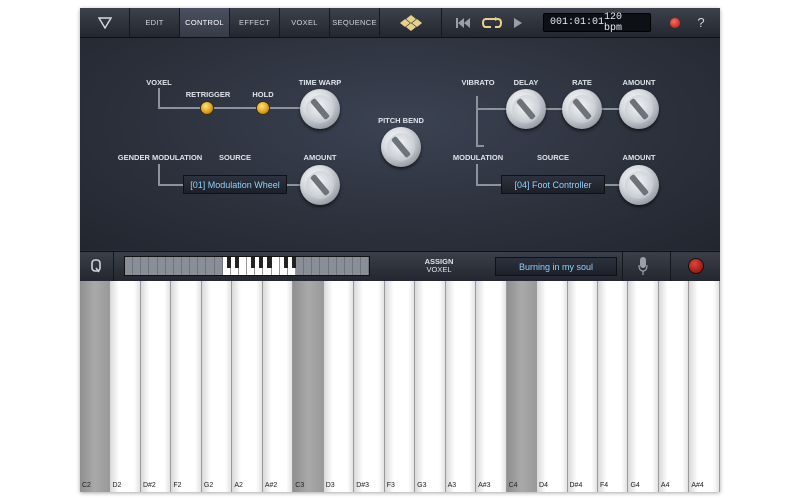 This screenshot has height=500, width=800. Describe the element at coordinates (205, 22) in the screenshot. I see `tab-control: CONTROL` at that location.